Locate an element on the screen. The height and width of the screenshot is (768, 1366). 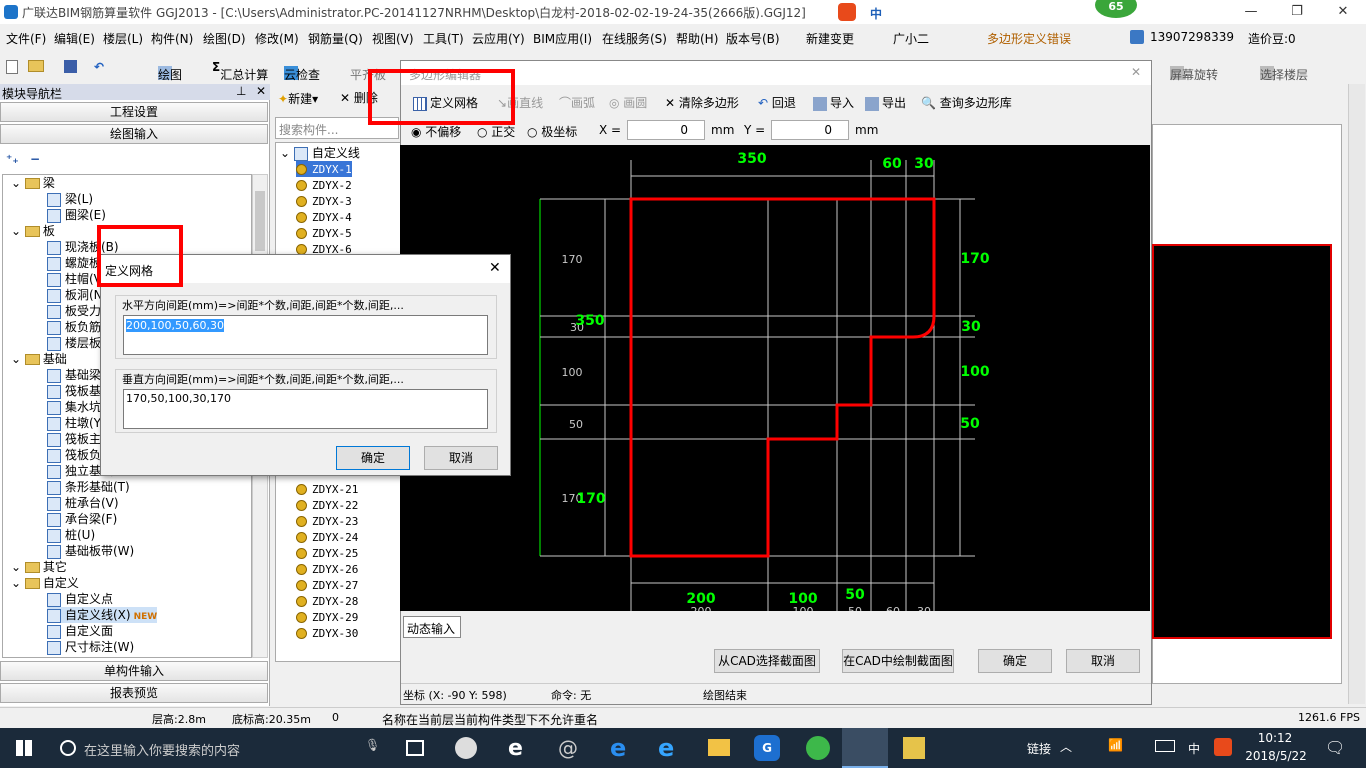
taskbar-ime: 中 is located at coordinates (1194, 748).